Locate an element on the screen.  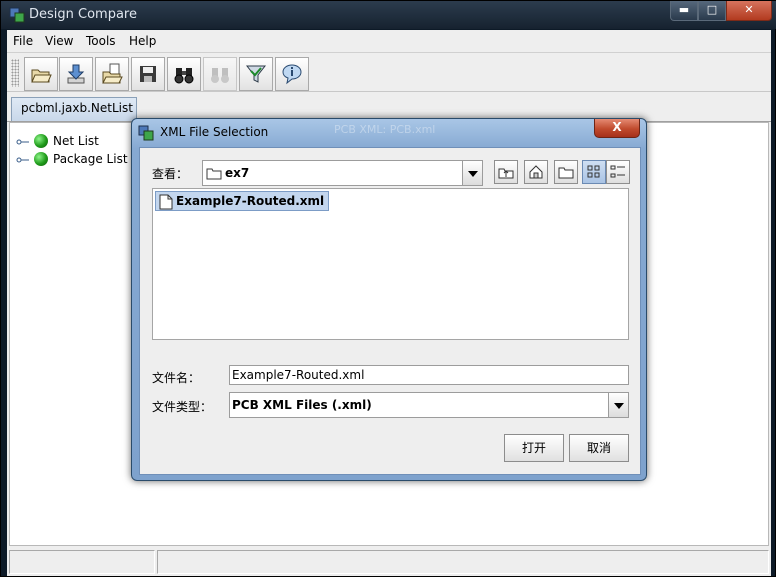
list-item: Example7-Routed.xml is located at coordinates (242, 201).